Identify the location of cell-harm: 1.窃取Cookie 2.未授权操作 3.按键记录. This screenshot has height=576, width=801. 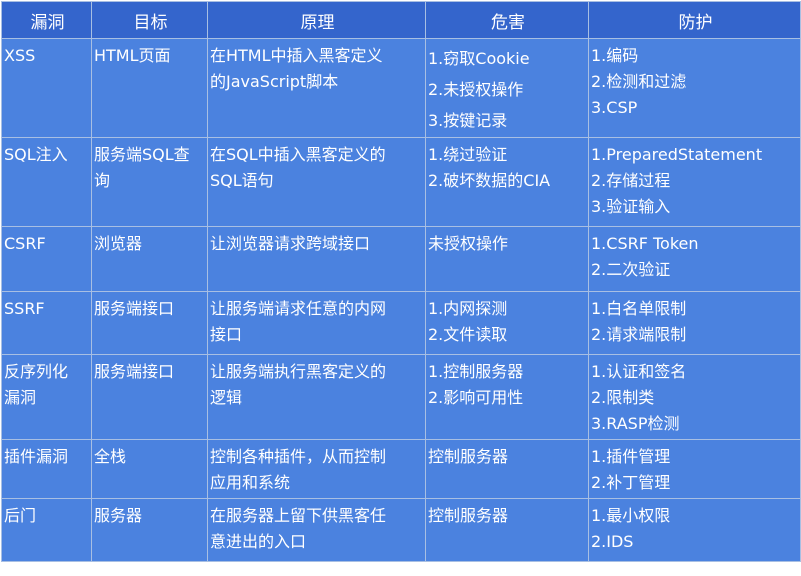
(507, 88).